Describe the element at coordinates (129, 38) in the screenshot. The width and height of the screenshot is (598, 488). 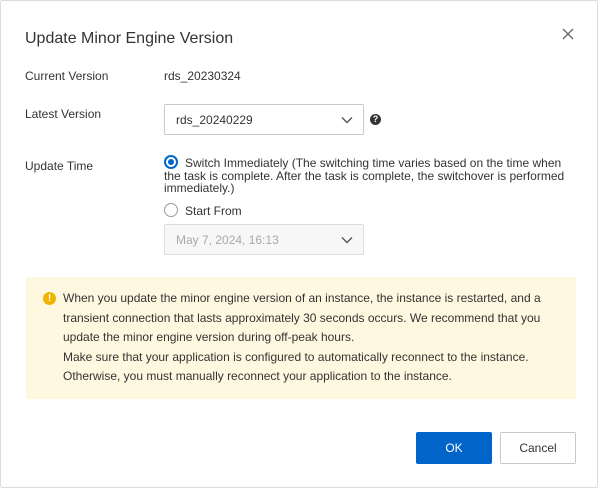
I see `dialog-title: Update Minor Engine Version` at that location.